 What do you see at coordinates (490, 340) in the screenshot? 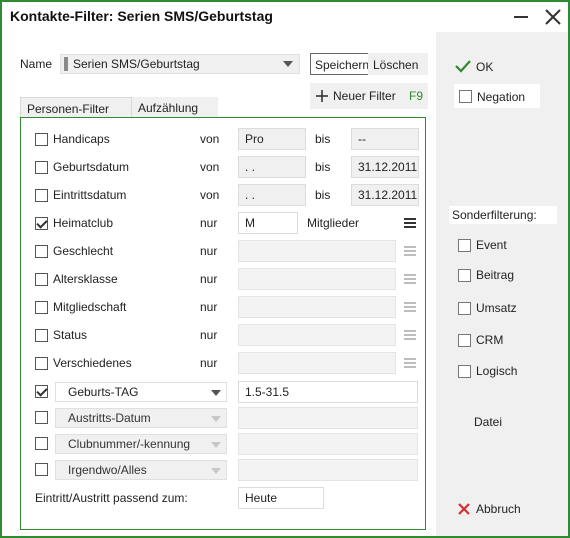
I see `sonderfilter-label: CRM` at bounding box center [490, 340].